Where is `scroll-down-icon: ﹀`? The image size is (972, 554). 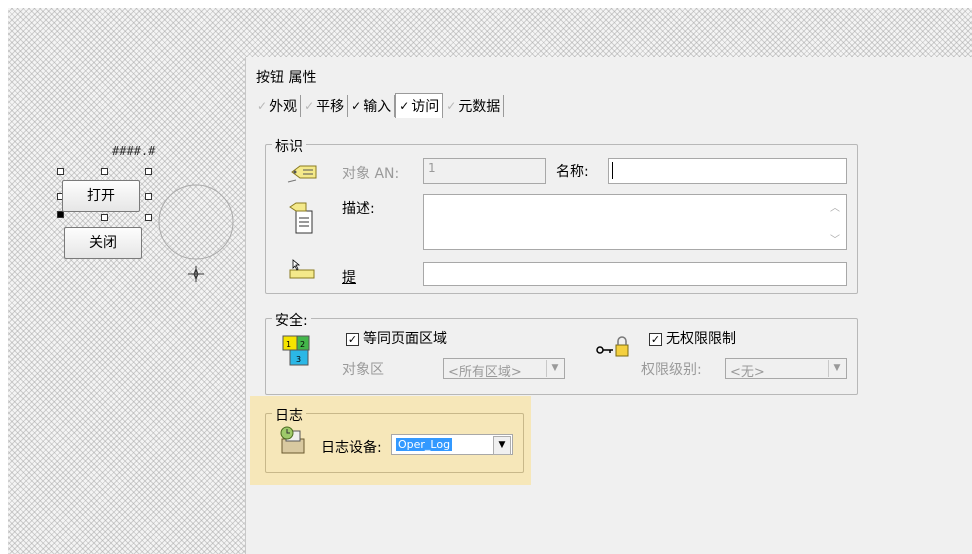 scroll-down-icon: ﹀ is located at coordinates (835, 238).